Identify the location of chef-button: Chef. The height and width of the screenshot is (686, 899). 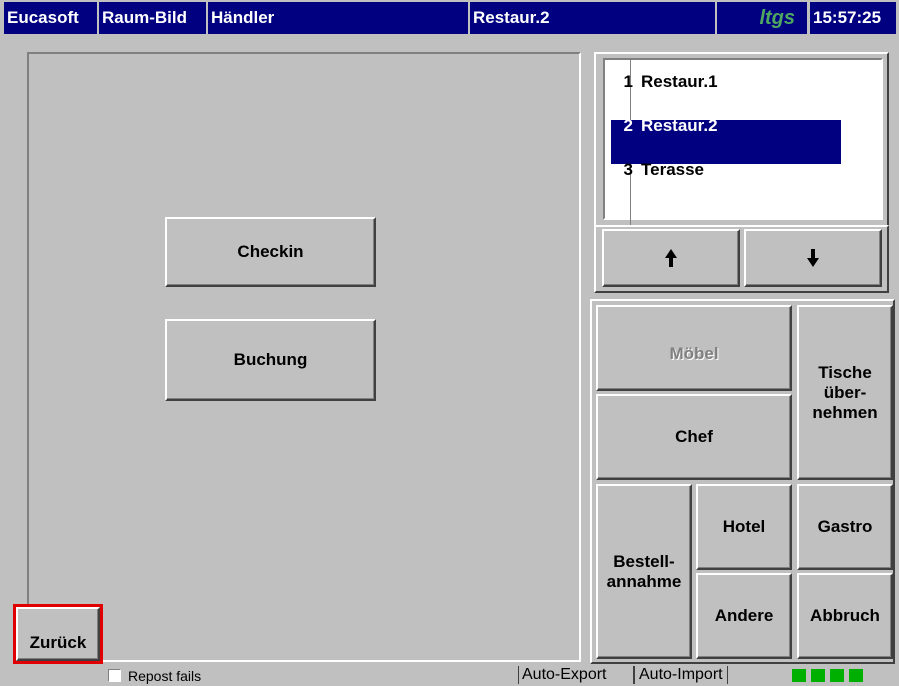
(694, 437).